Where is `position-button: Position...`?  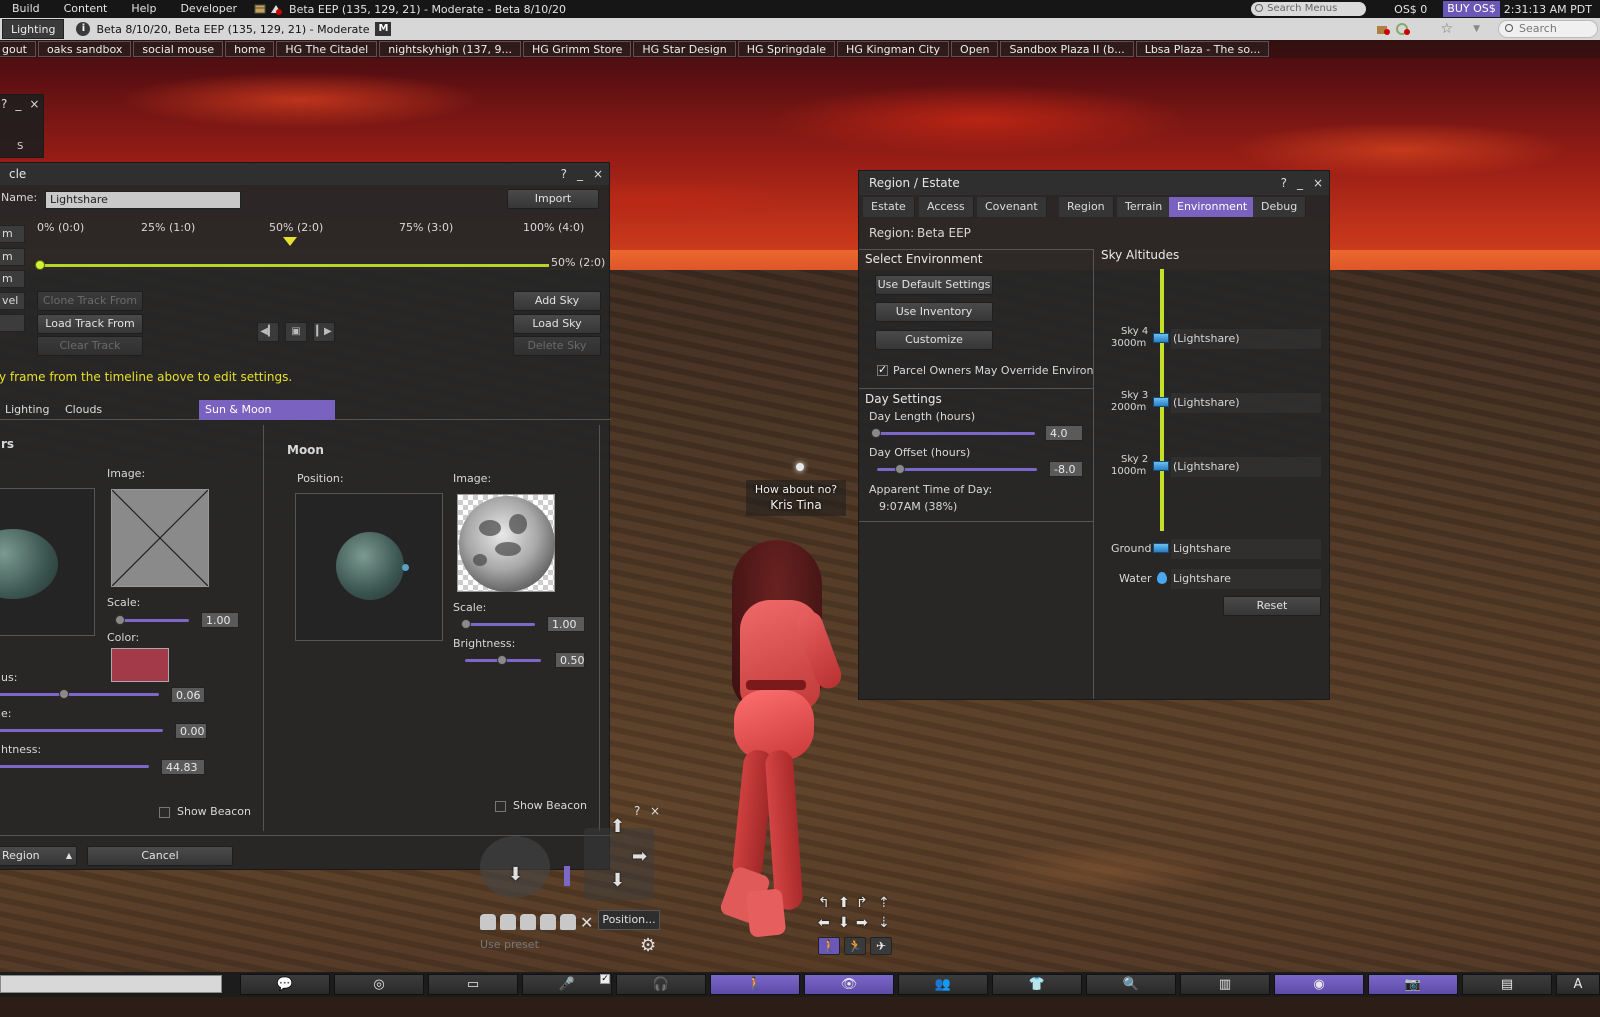
position-button: Position... is located at coordinates (629, 920).